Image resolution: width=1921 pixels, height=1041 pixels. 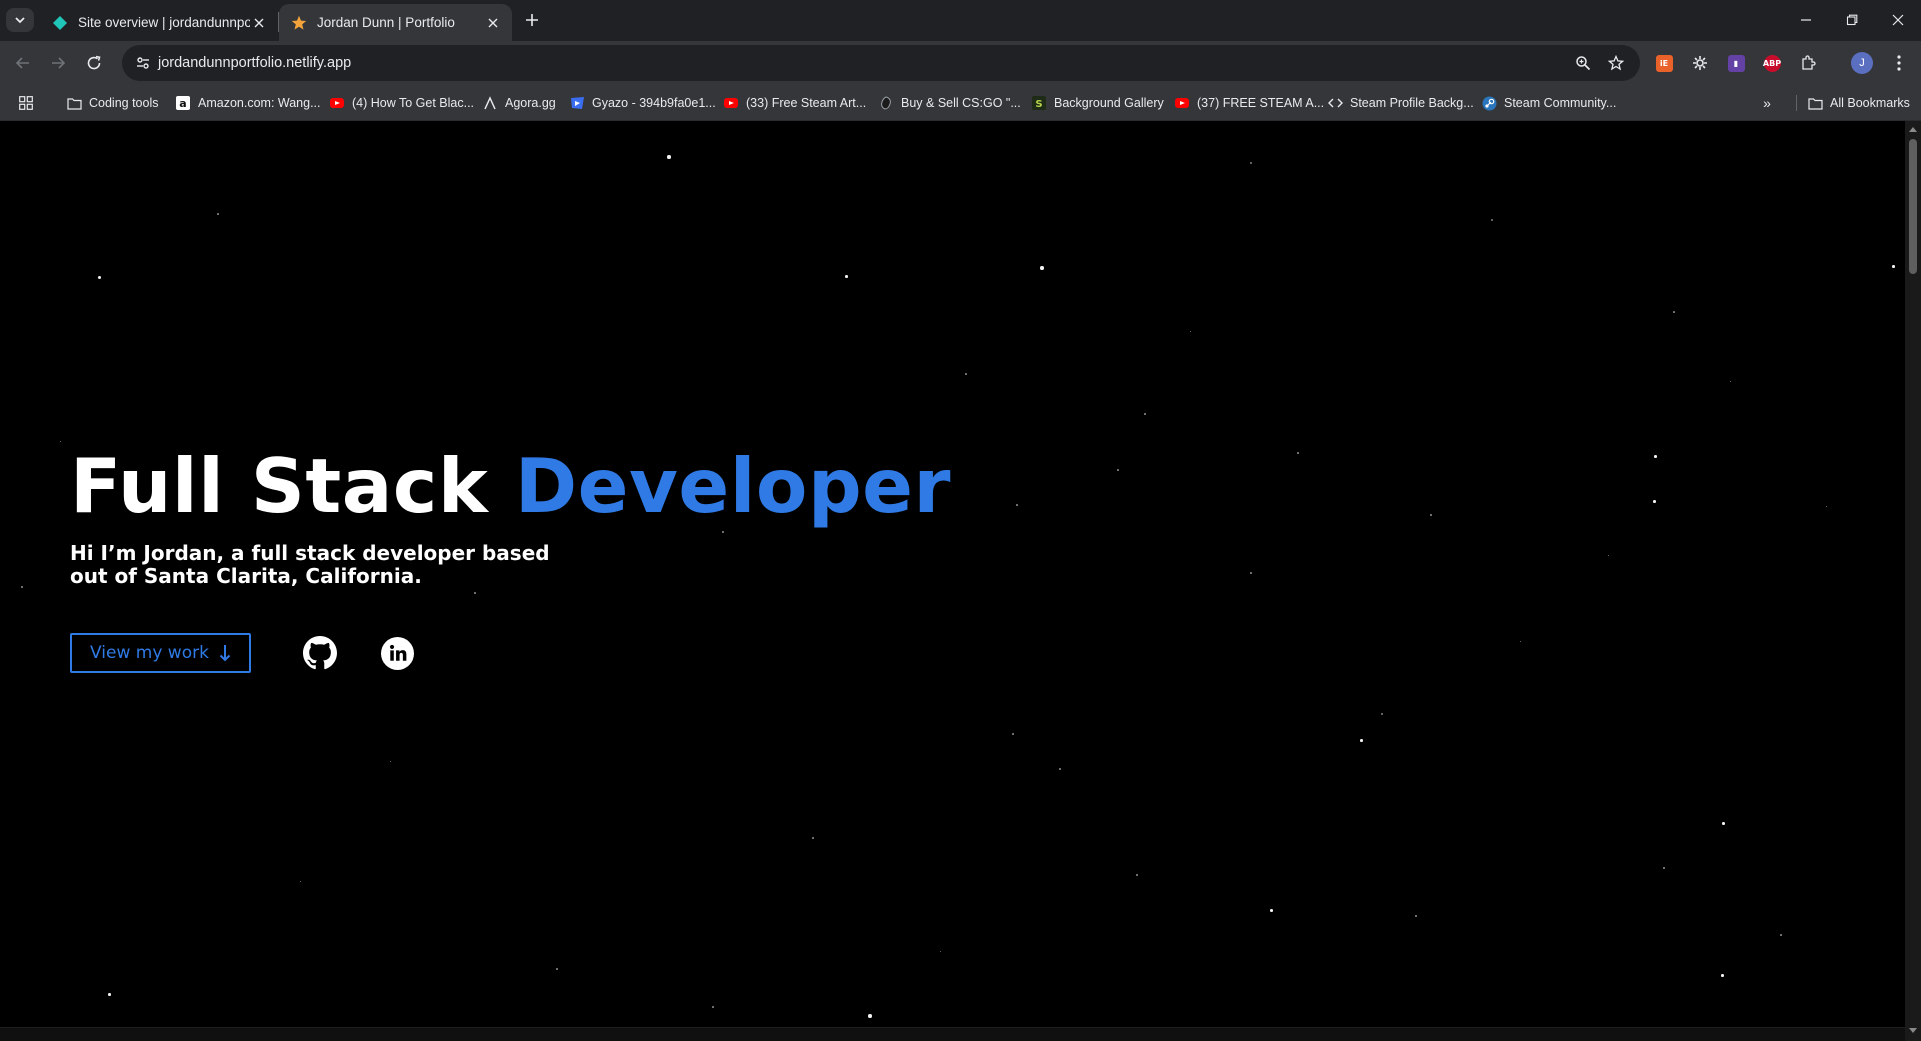 I want to click on arrow-down-icon, so click(x=225, y=653).